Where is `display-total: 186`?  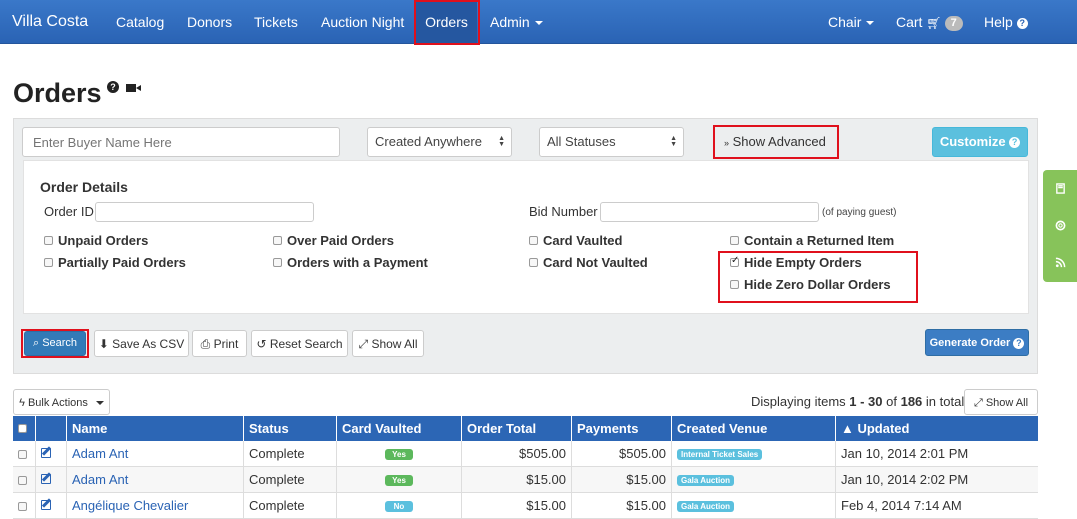
display-total: 186 is located at coordinates (911, 401).